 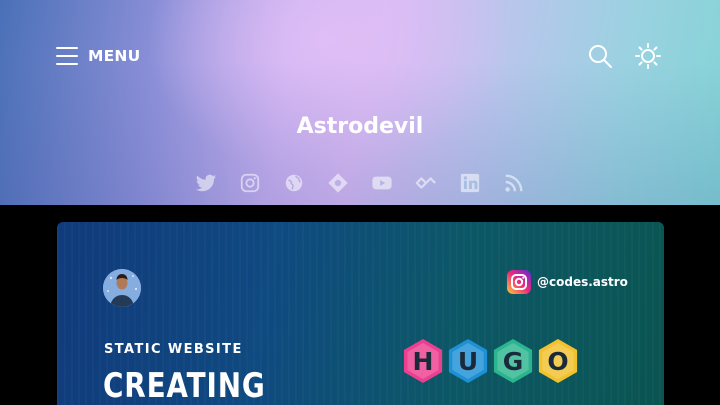 What do you see at coordinates (582, 282) in the screenshot?
I see `instagram-handle-text: @codes.astro` at bounding box center [582, 282].